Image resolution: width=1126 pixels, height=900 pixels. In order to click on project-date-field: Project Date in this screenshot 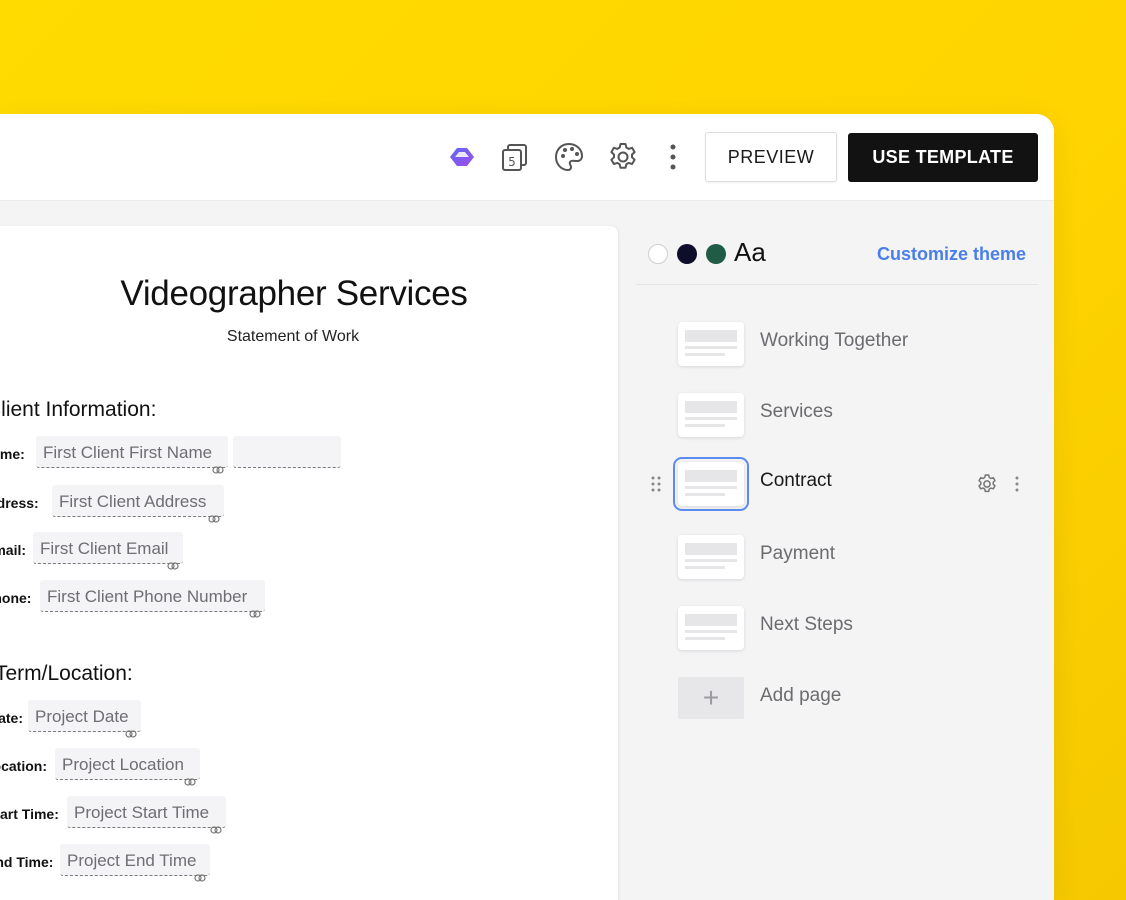, I will do `click(84, 719)`.